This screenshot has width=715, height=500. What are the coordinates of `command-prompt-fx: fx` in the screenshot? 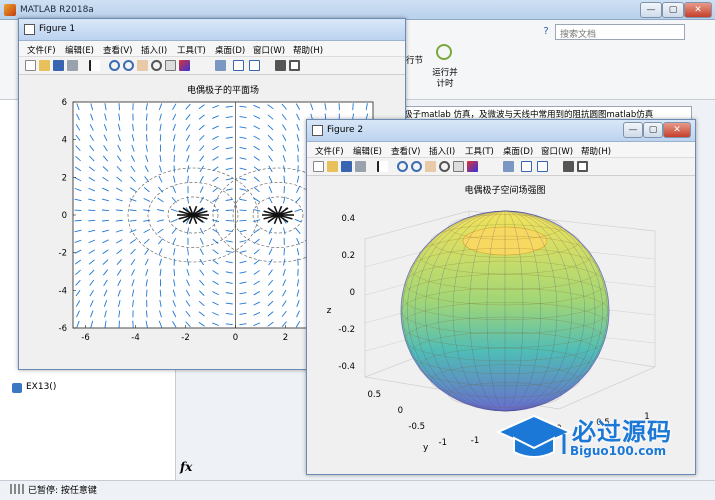 It's located at (186, 467).